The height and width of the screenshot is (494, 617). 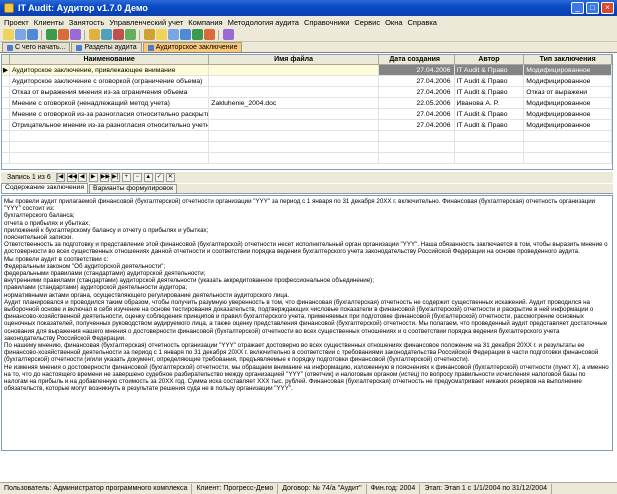 I want to click on tools-icon, so click(x=197, y=34).